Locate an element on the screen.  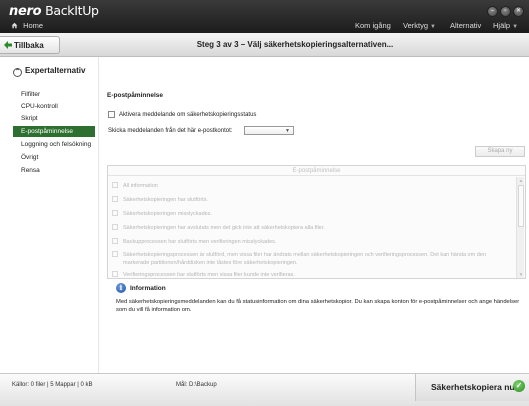
menu-hjalp: Hjälp ▼ is located at coordinates (505, 25).